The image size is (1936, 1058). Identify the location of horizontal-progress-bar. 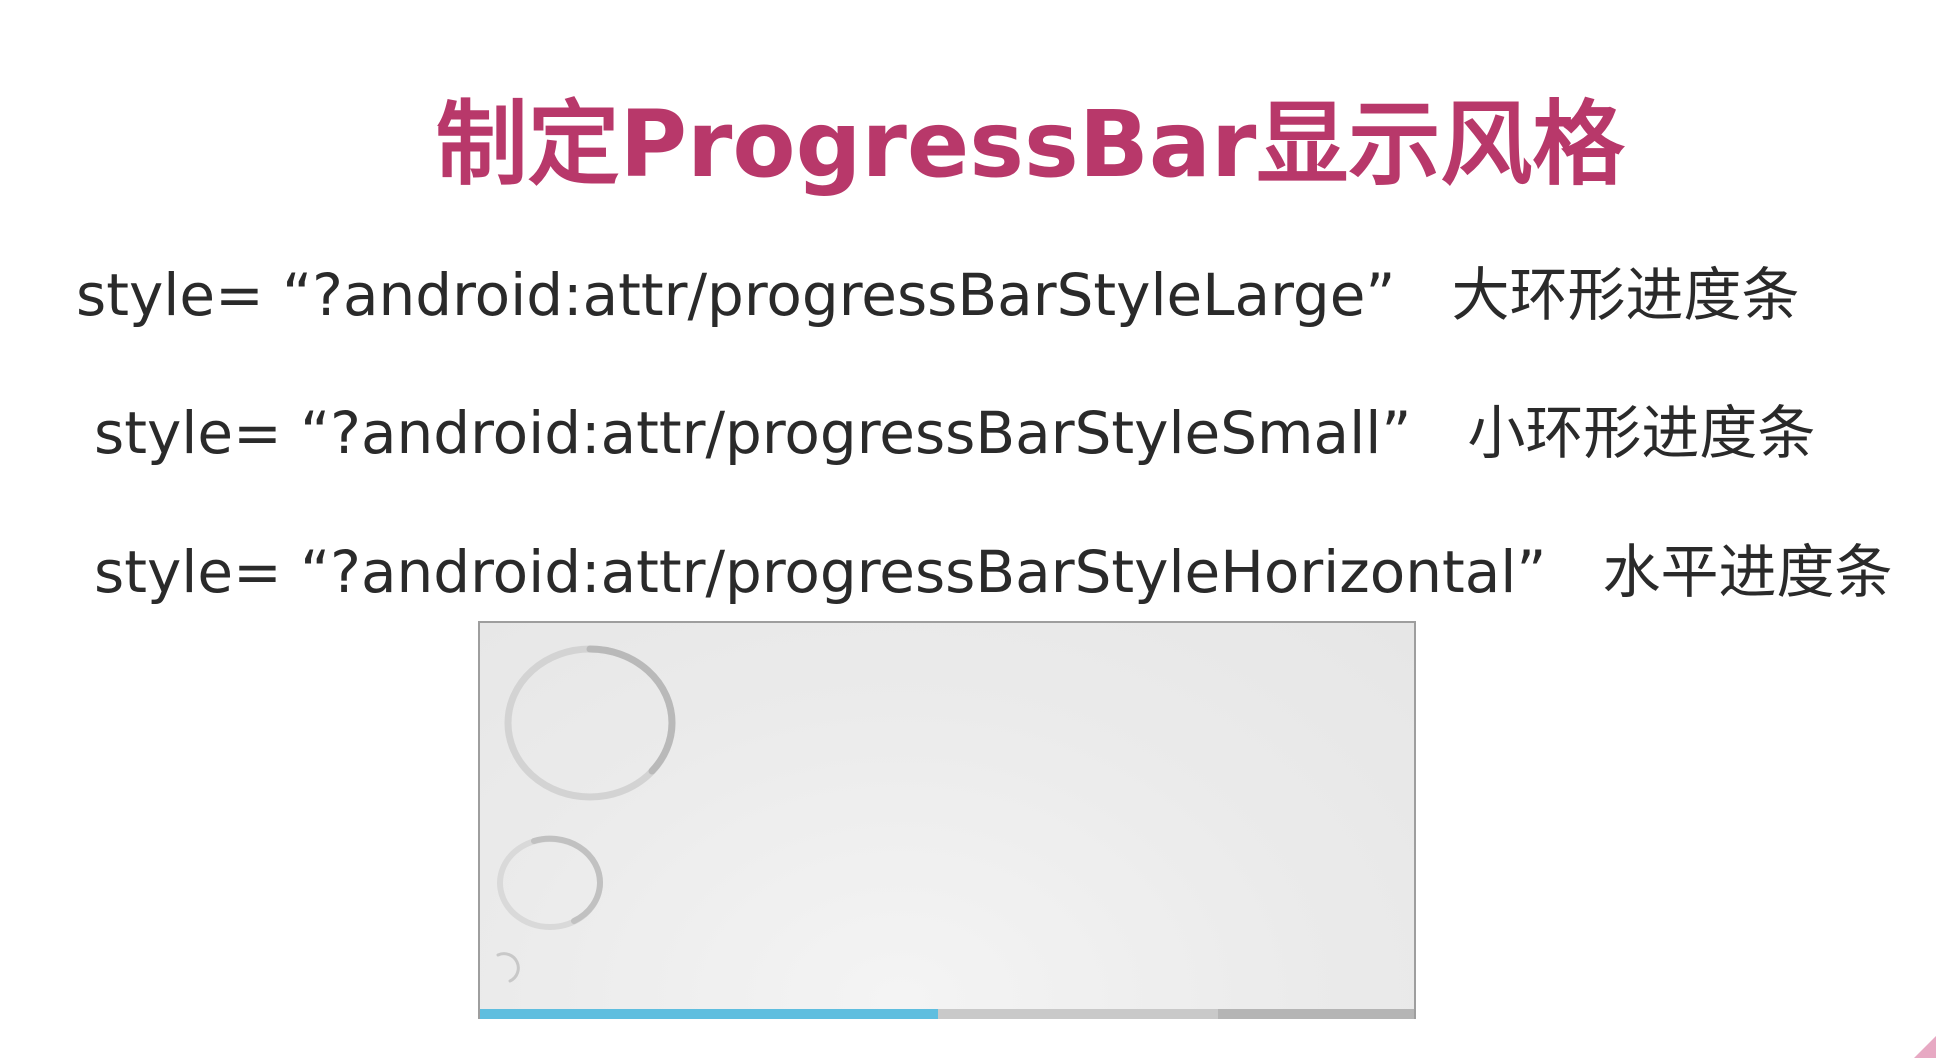
(947, 1014).